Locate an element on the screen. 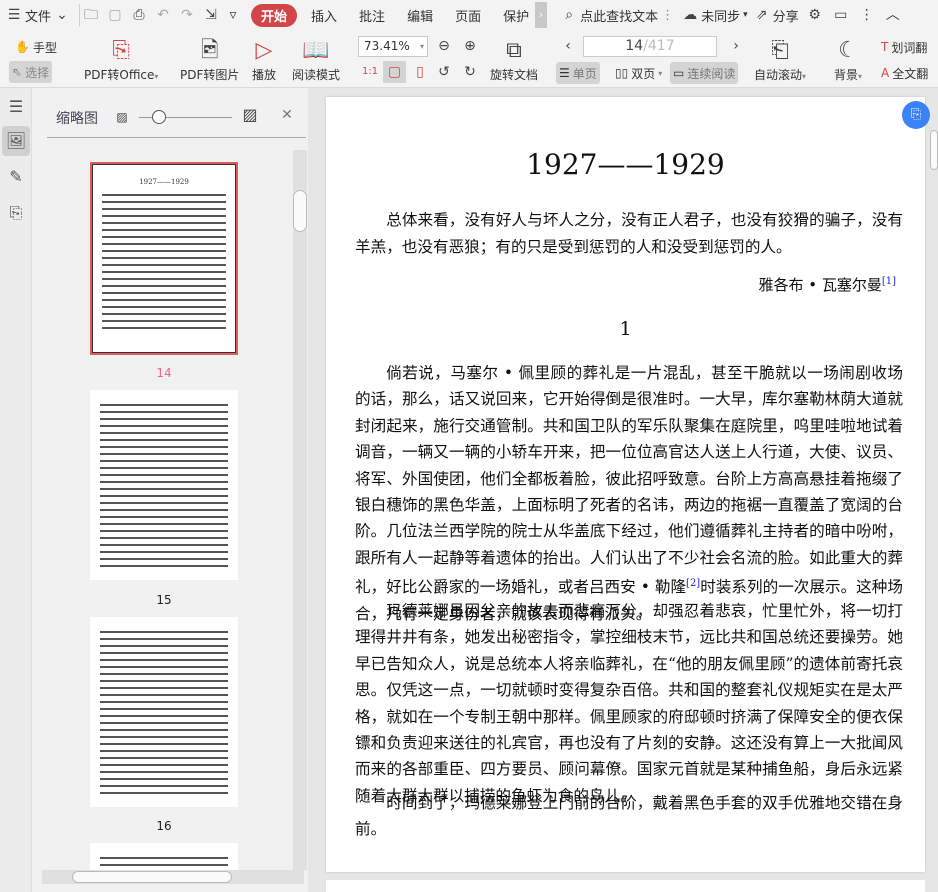 This screenshot has height=892, width=938. tabs-scroll-button: › is located at coordinates (541, 15).